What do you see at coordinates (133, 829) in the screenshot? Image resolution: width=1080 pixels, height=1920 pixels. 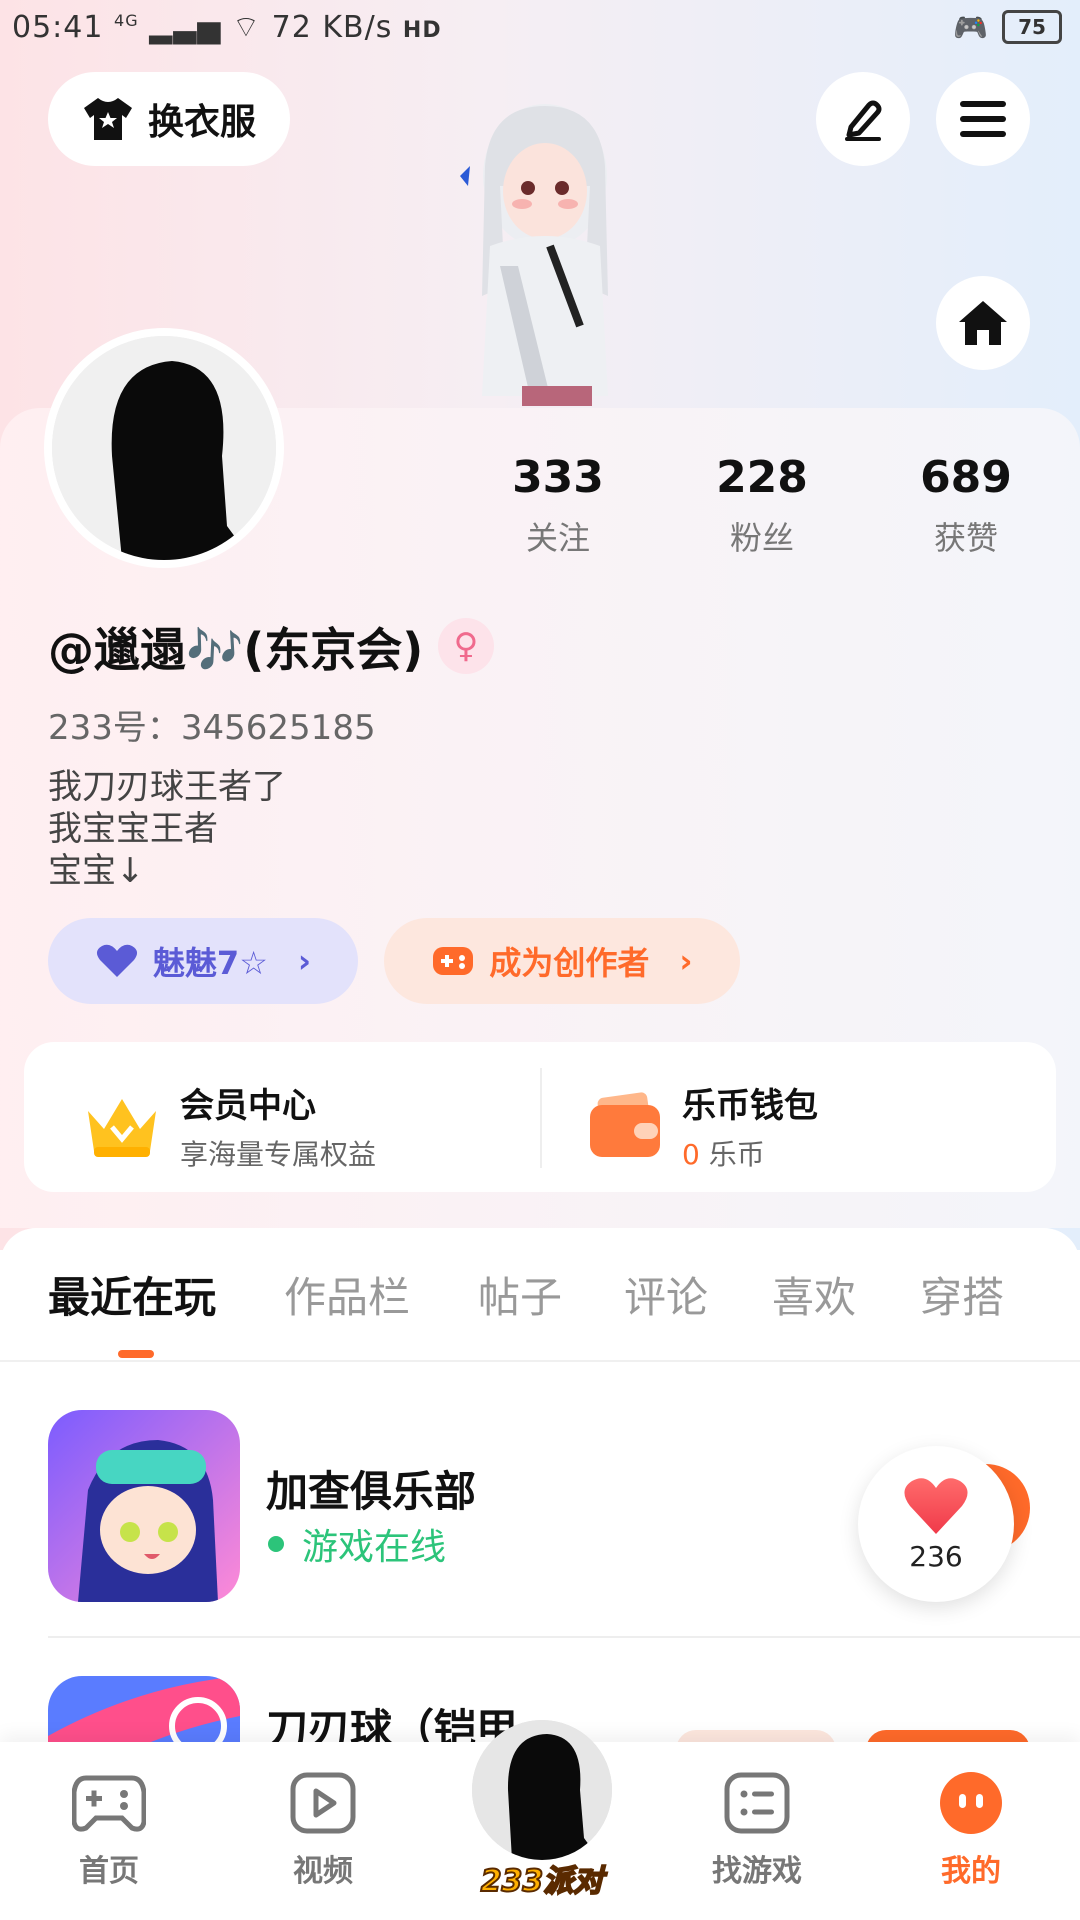 I see `bio-line: 我宝宝王者` at bounding box center [133, 829].